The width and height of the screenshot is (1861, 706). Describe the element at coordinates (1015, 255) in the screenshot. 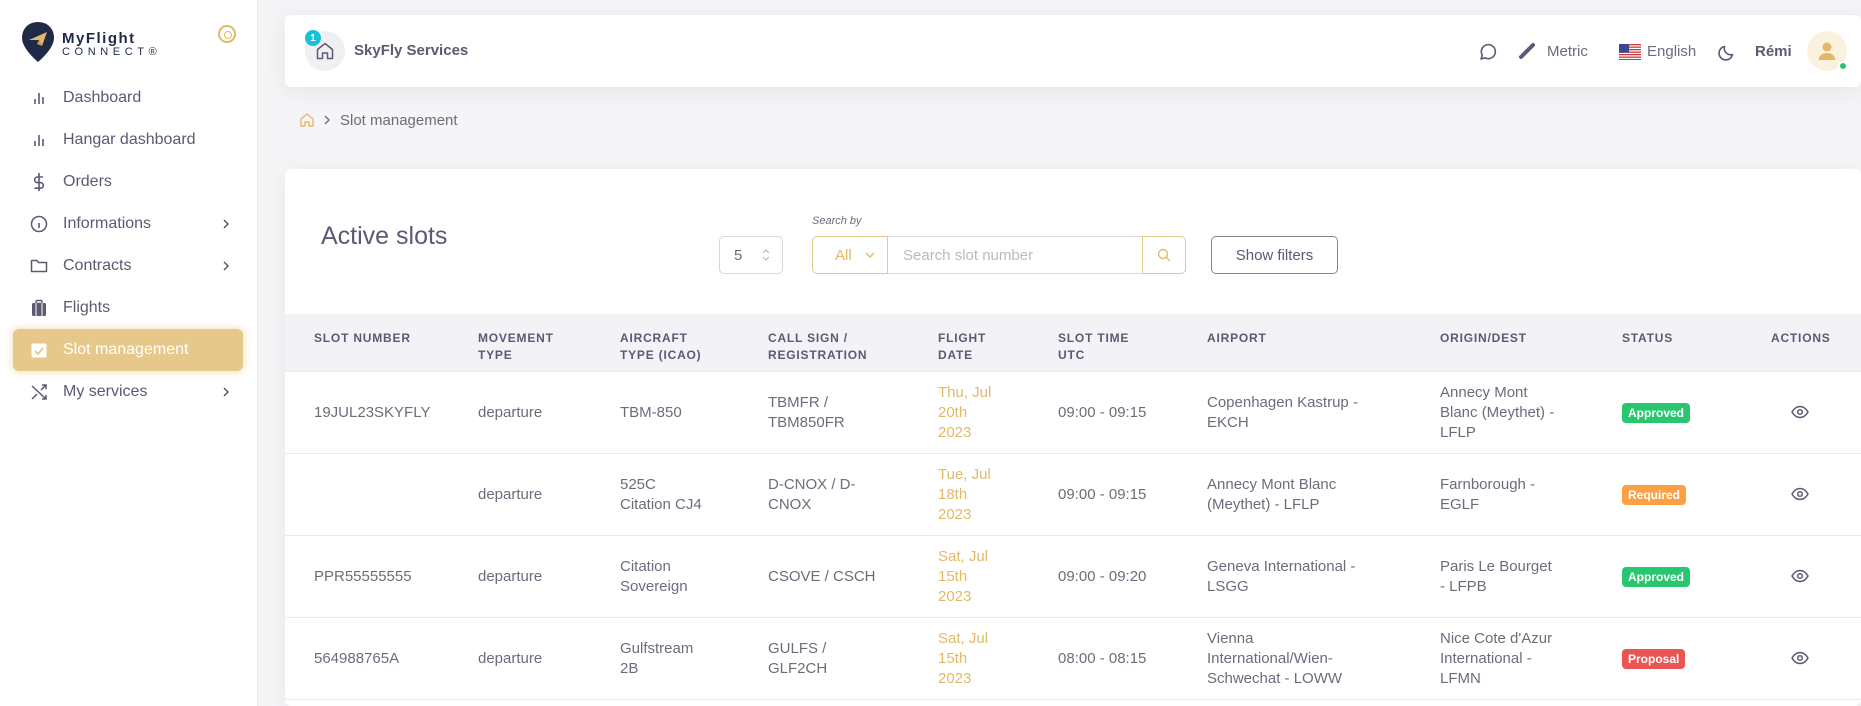

I see `search-input` at that location.